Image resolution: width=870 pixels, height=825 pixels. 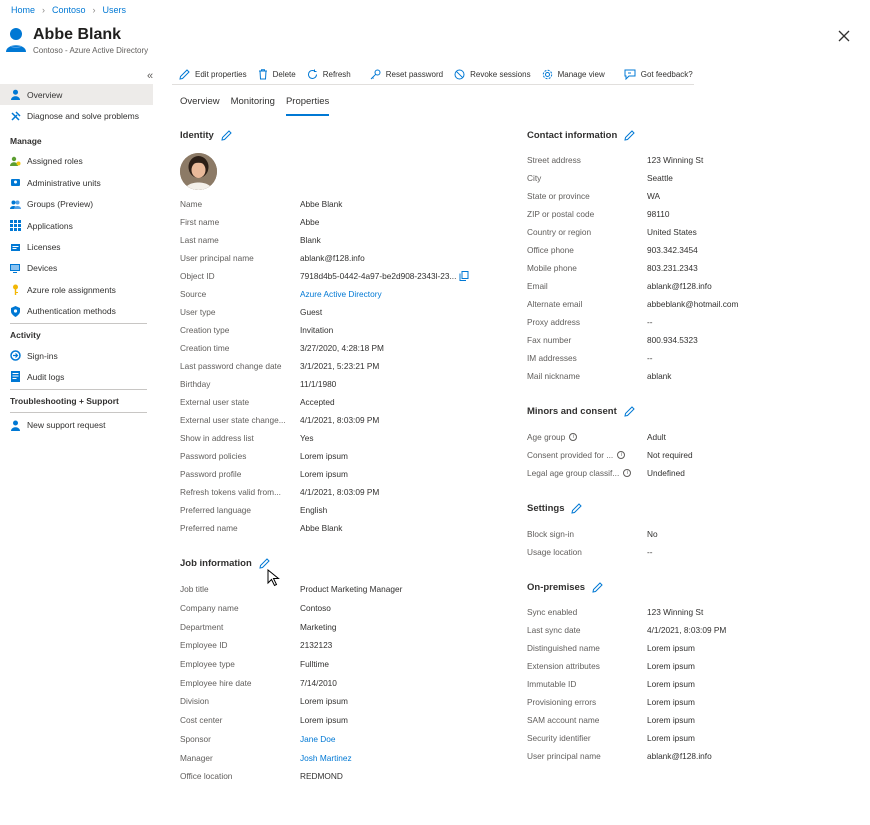 What do you see at coordinates (76, 311) in the screenshot?
I see `sidebar-item-authentication-methods: Authentication methods` at bounding box center [76, 311].